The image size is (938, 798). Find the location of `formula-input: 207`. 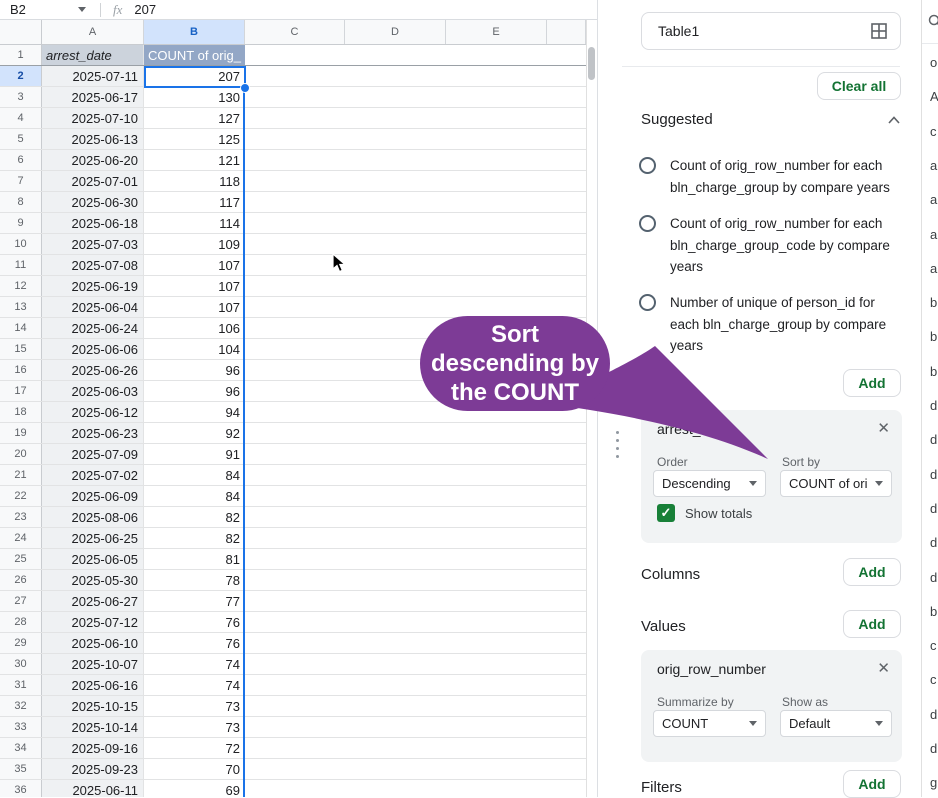

formula-input: 207 is located at coordinates (145, 9).